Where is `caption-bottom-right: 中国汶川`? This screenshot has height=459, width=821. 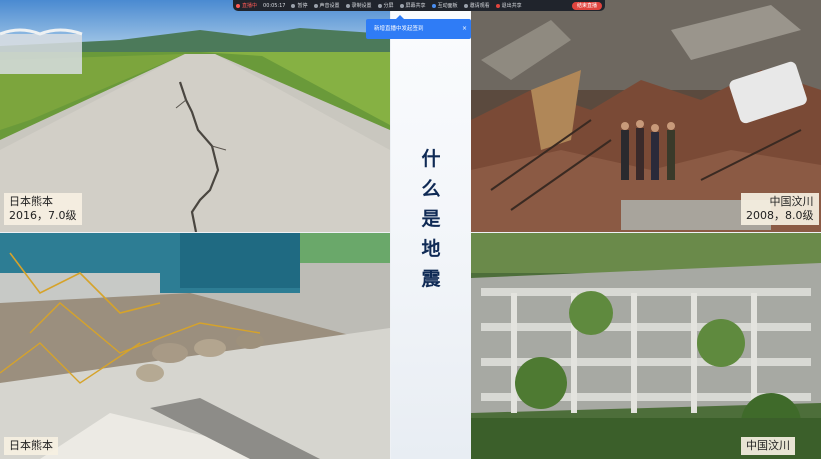
caption-bottom-right: 中国汶川 is located at coordinates (768, 446).